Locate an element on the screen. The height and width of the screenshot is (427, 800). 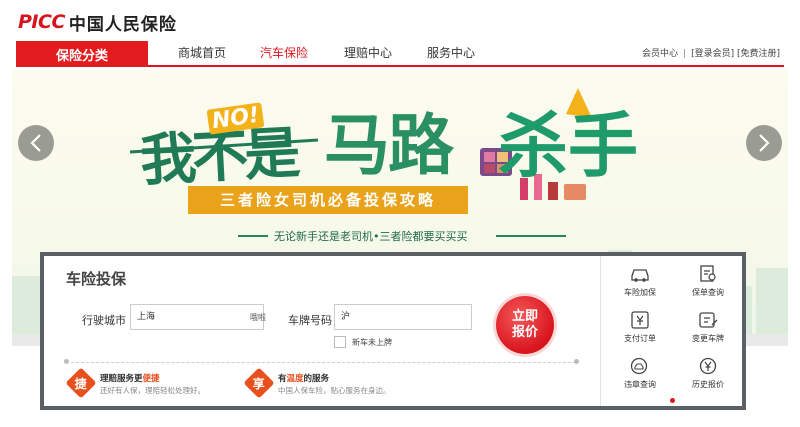
feature-title-fast: 理赔服务更便捷 is located at coordinates (130, 378).